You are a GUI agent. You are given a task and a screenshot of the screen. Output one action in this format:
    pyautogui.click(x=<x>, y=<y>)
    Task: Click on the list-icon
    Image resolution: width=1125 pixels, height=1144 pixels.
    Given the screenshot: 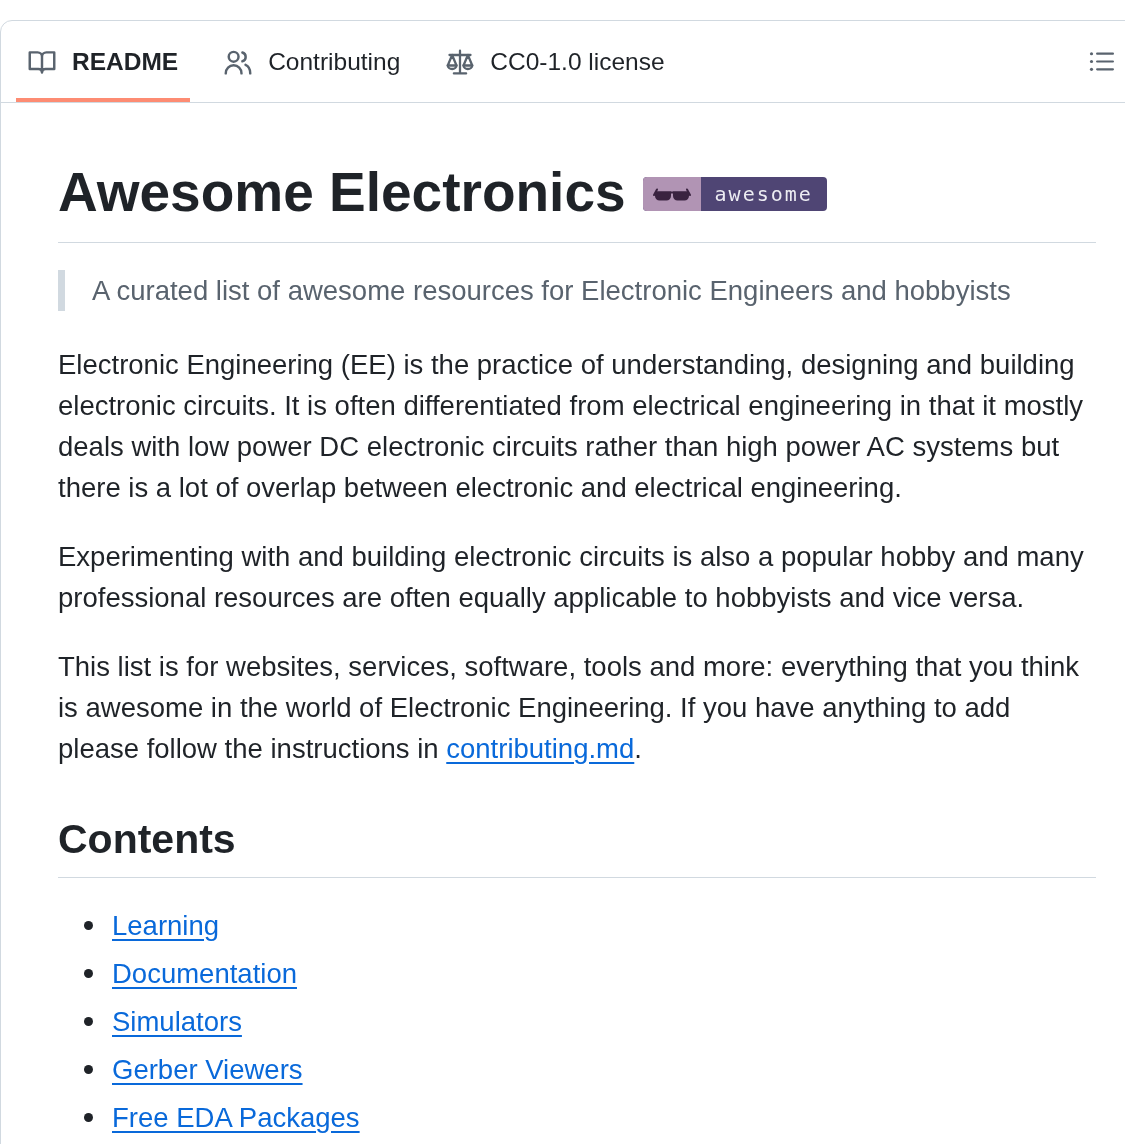 What is the action you would take?
    pyautogui.click(x=1101, y=61)
    